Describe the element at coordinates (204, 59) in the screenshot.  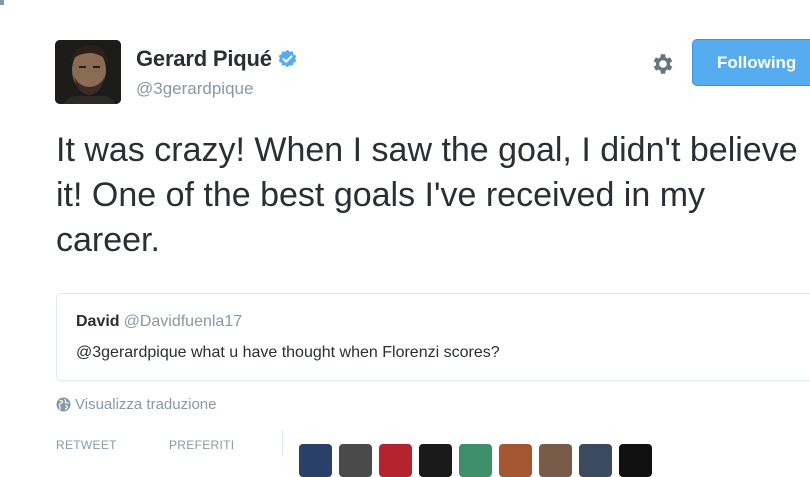
I see `author-name: Gerard Piqué` at that location.